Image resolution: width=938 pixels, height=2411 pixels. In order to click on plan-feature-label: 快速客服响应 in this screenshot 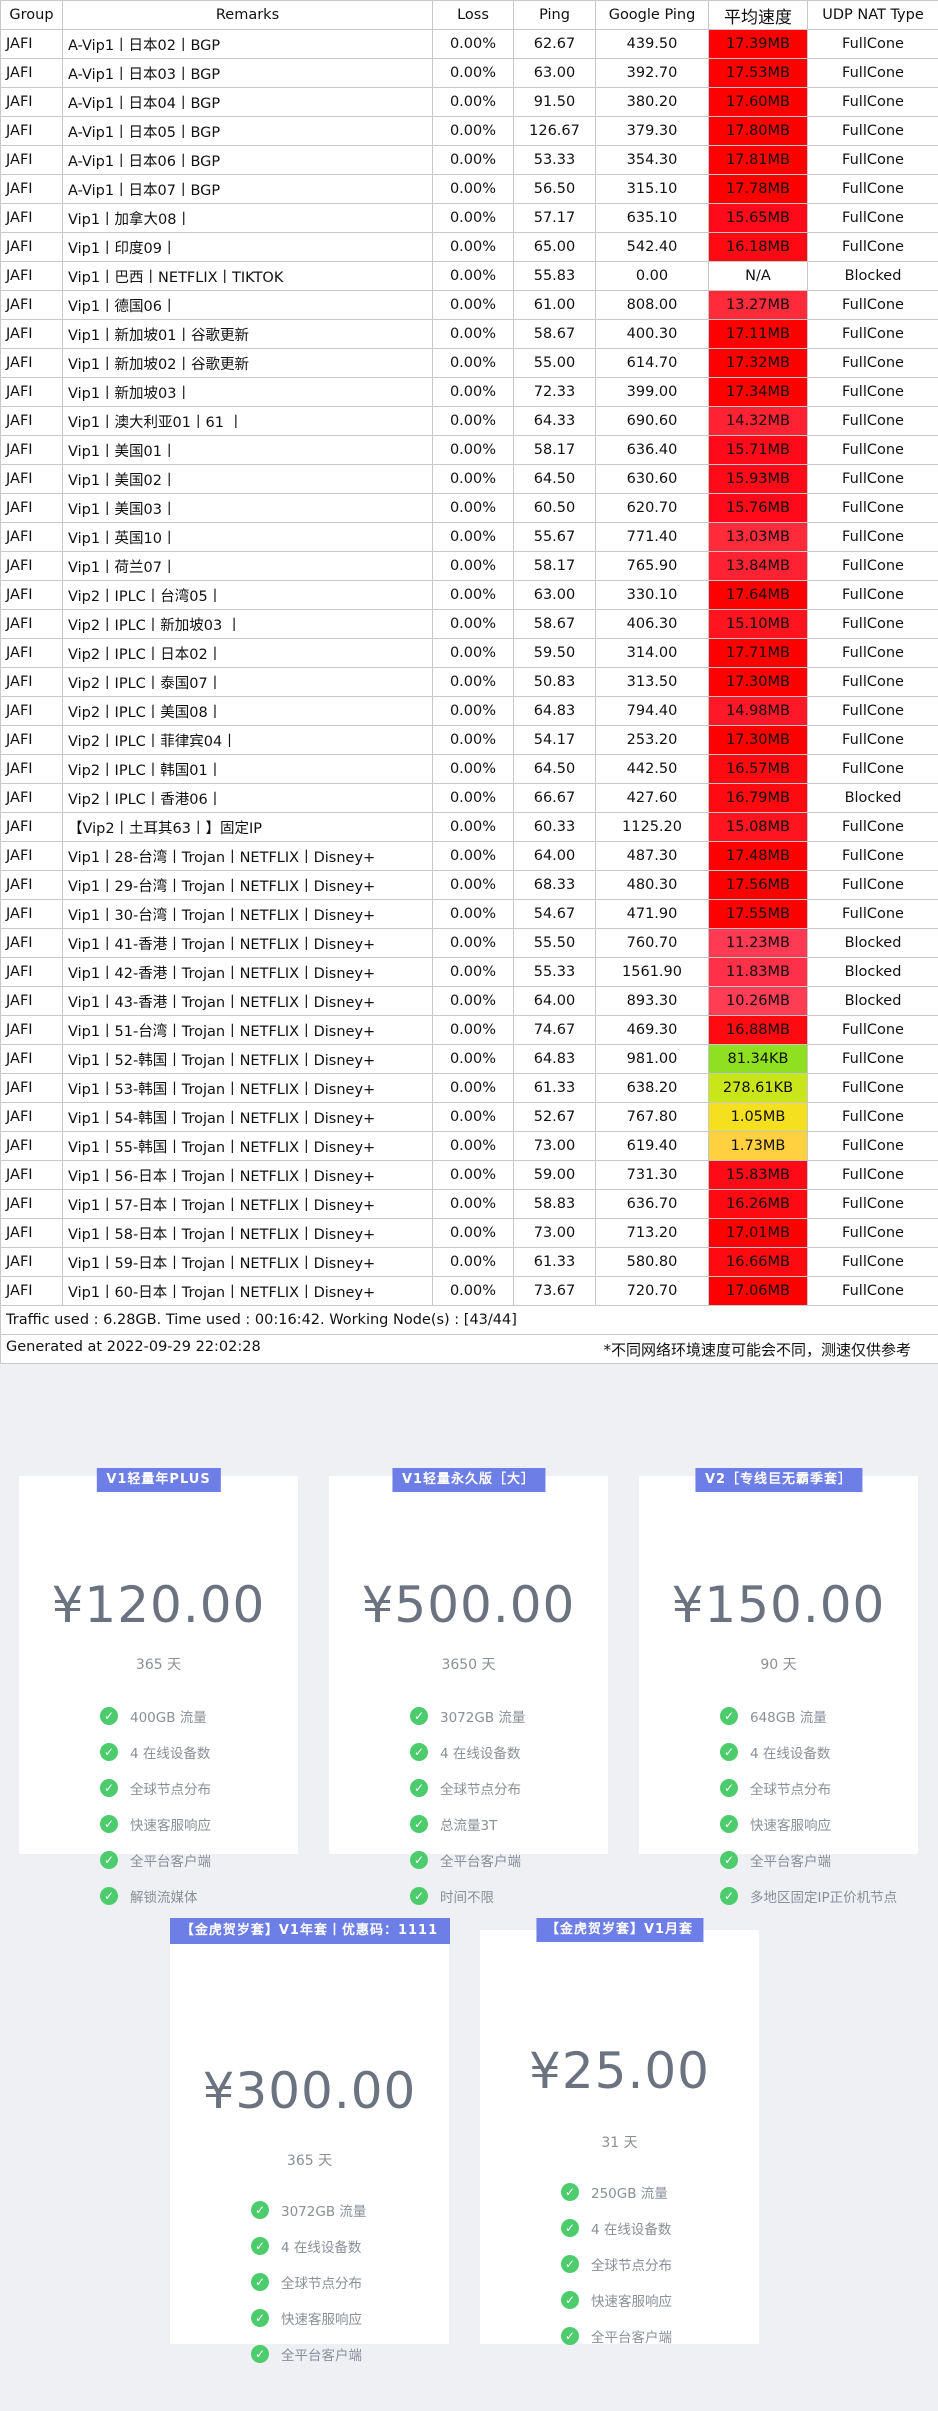, I will do `click(321, 2320)`.